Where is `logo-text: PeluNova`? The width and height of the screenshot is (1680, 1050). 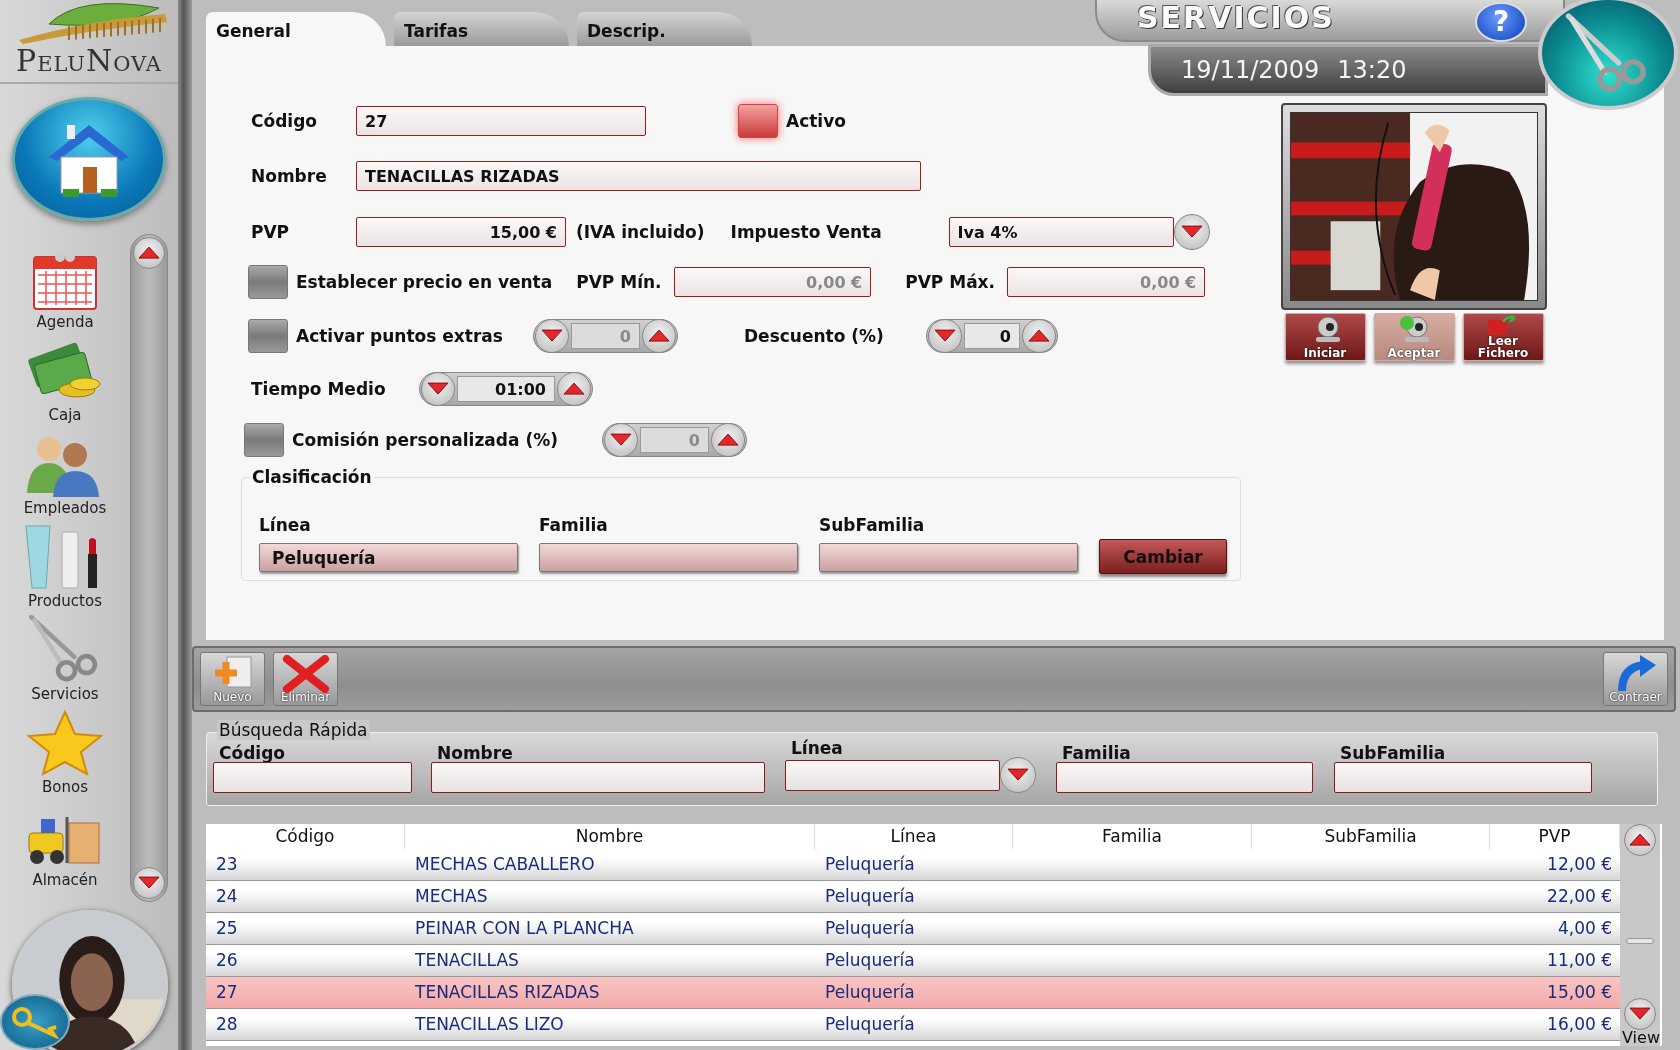
logo-text: PeluNova is located at coordinates (89, 61).